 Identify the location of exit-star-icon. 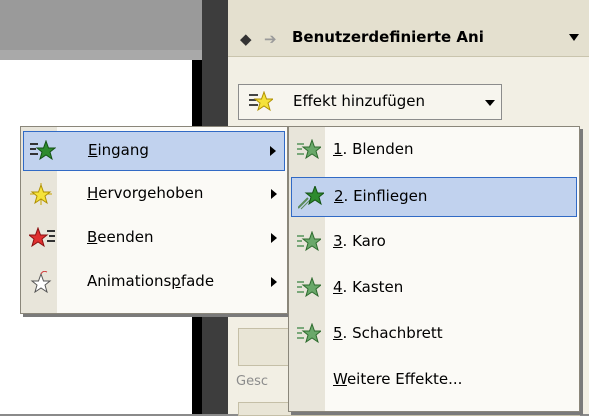
(41, 237).